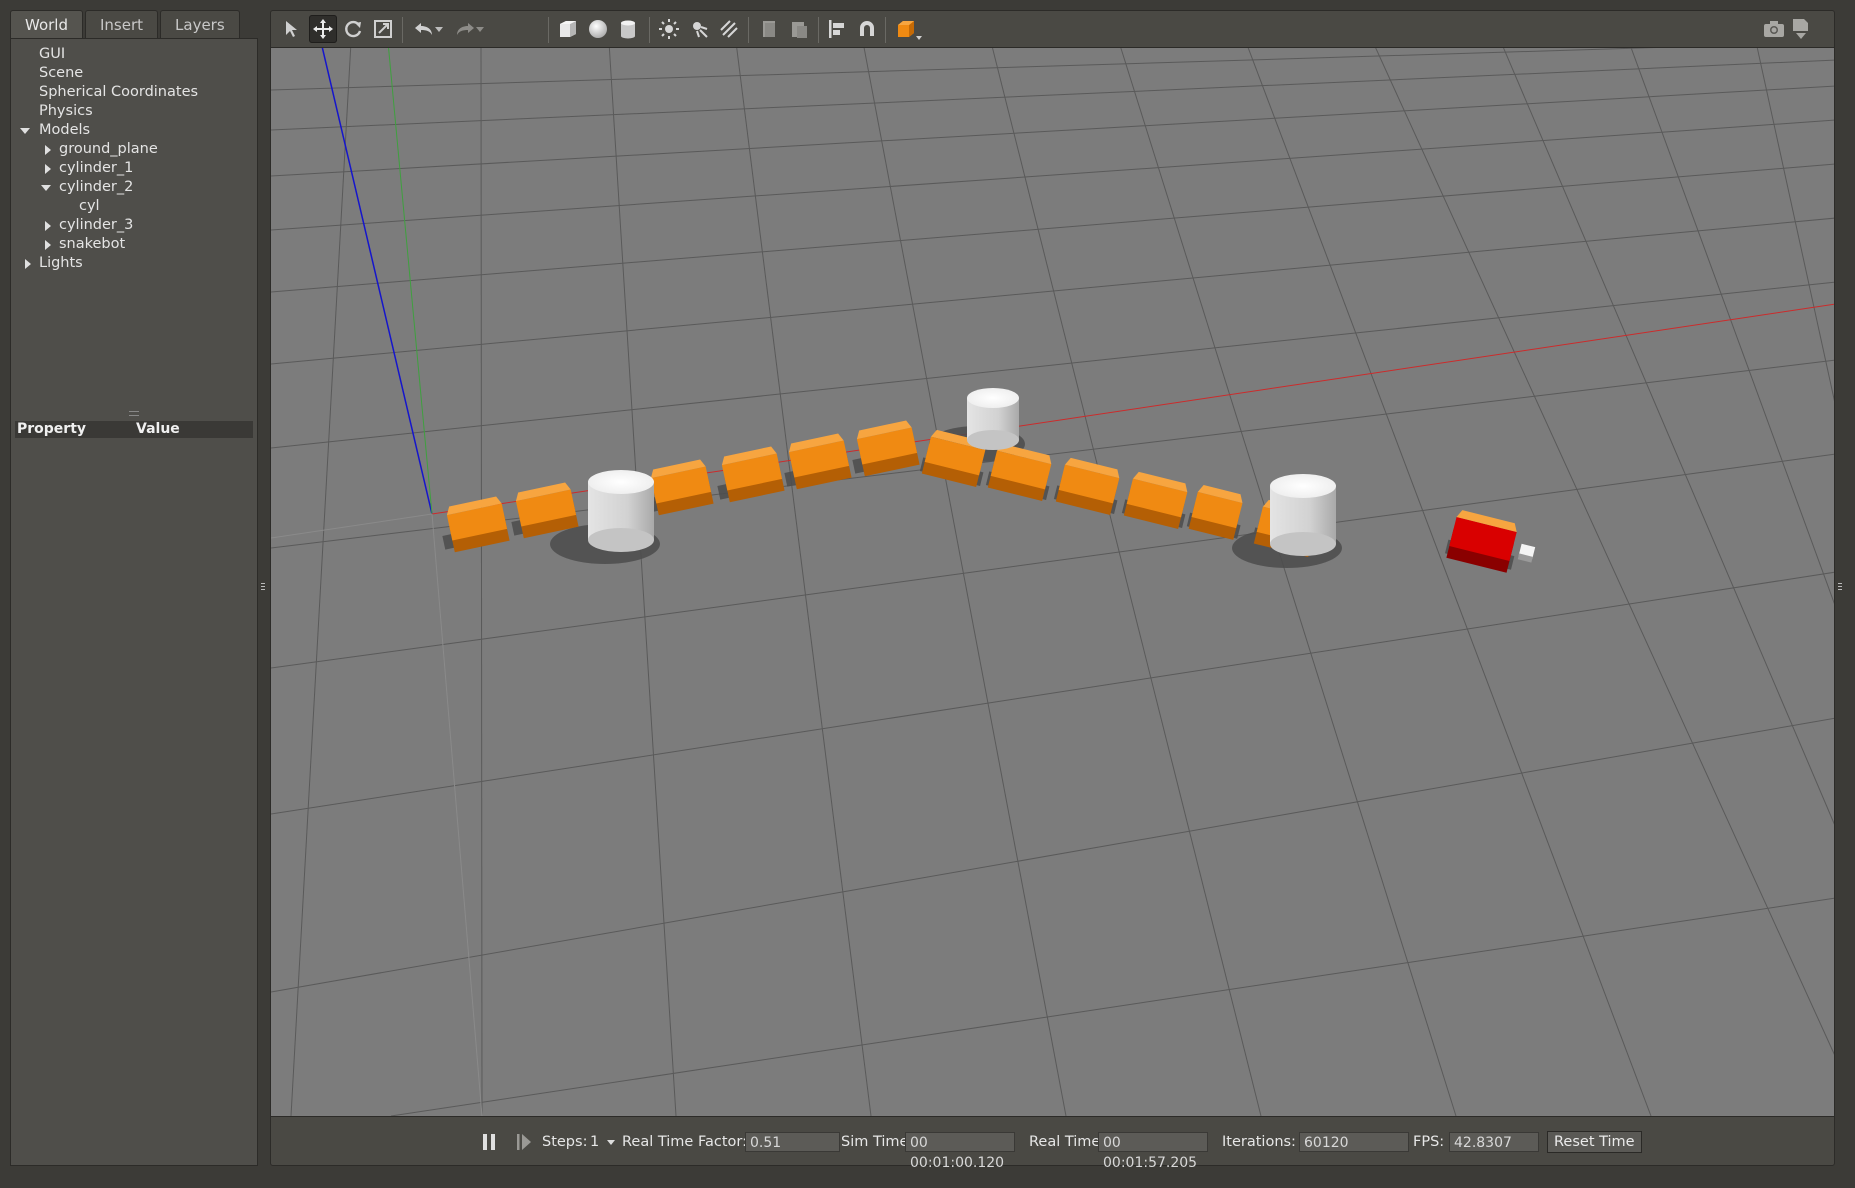 The image size is (1855, 1188). Describe the element at coordinates (877, 1142) in the screenshot. I see `sim-time-label: Sim Time:` at that location.